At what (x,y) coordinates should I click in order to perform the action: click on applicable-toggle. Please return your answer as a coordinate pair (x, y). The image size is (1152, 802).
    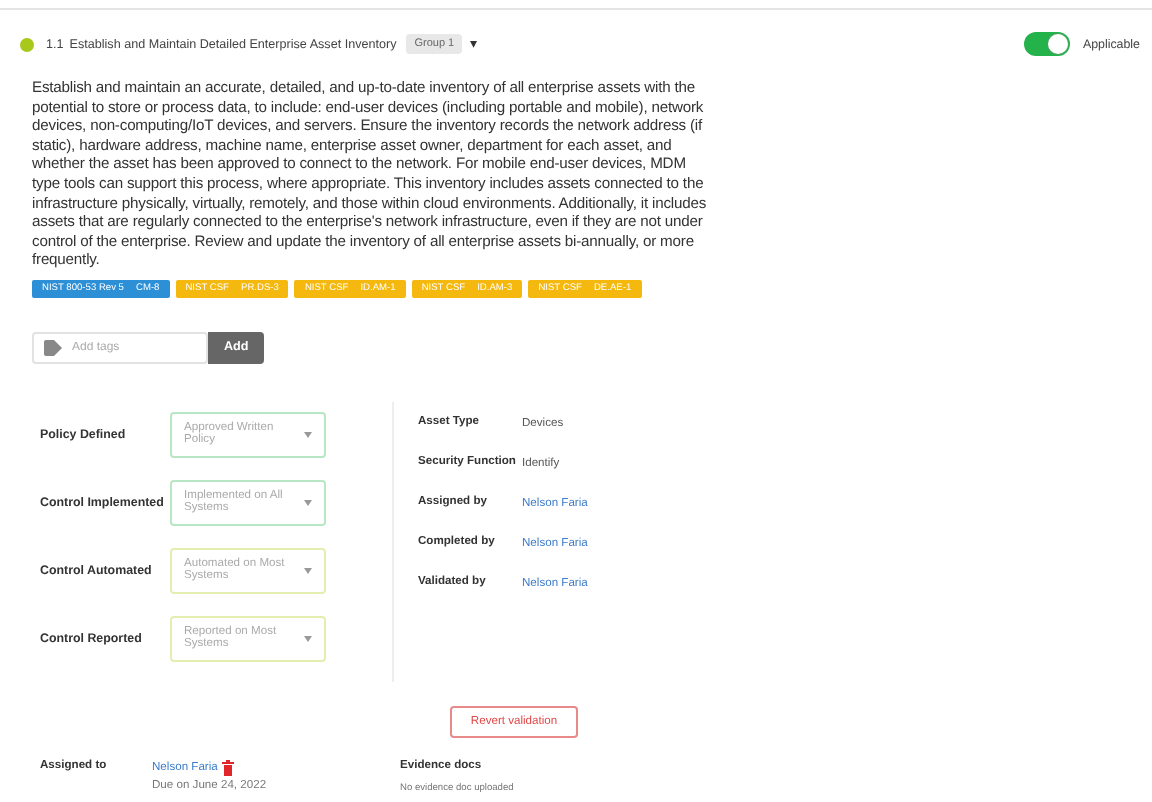
    Looking at the image, I should click on (1047, 44).